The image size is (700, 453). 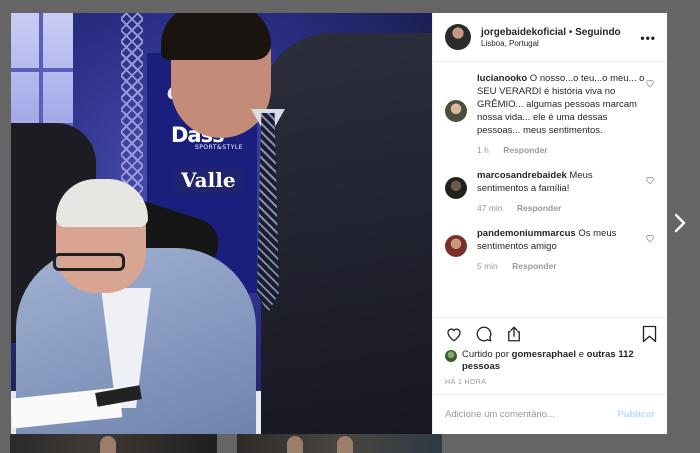 What do you see at coordinates (649, 334) in the screenshot?
I see `bookmark-icon` at bounding box center [649, 334].